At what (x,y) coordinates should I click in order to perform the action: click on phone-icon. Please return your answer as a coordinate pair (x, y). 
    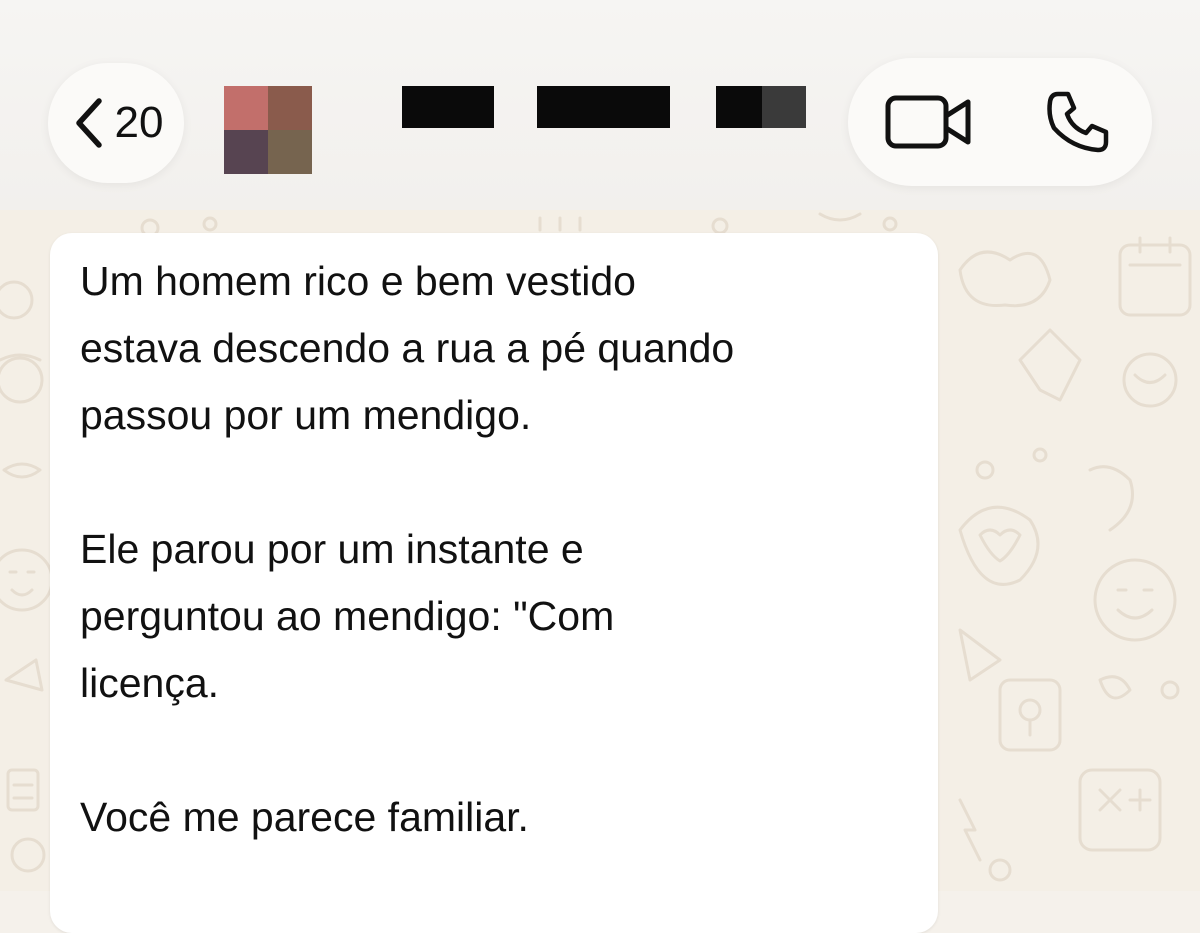
    Looking at the image, I should click on (1078, 122).